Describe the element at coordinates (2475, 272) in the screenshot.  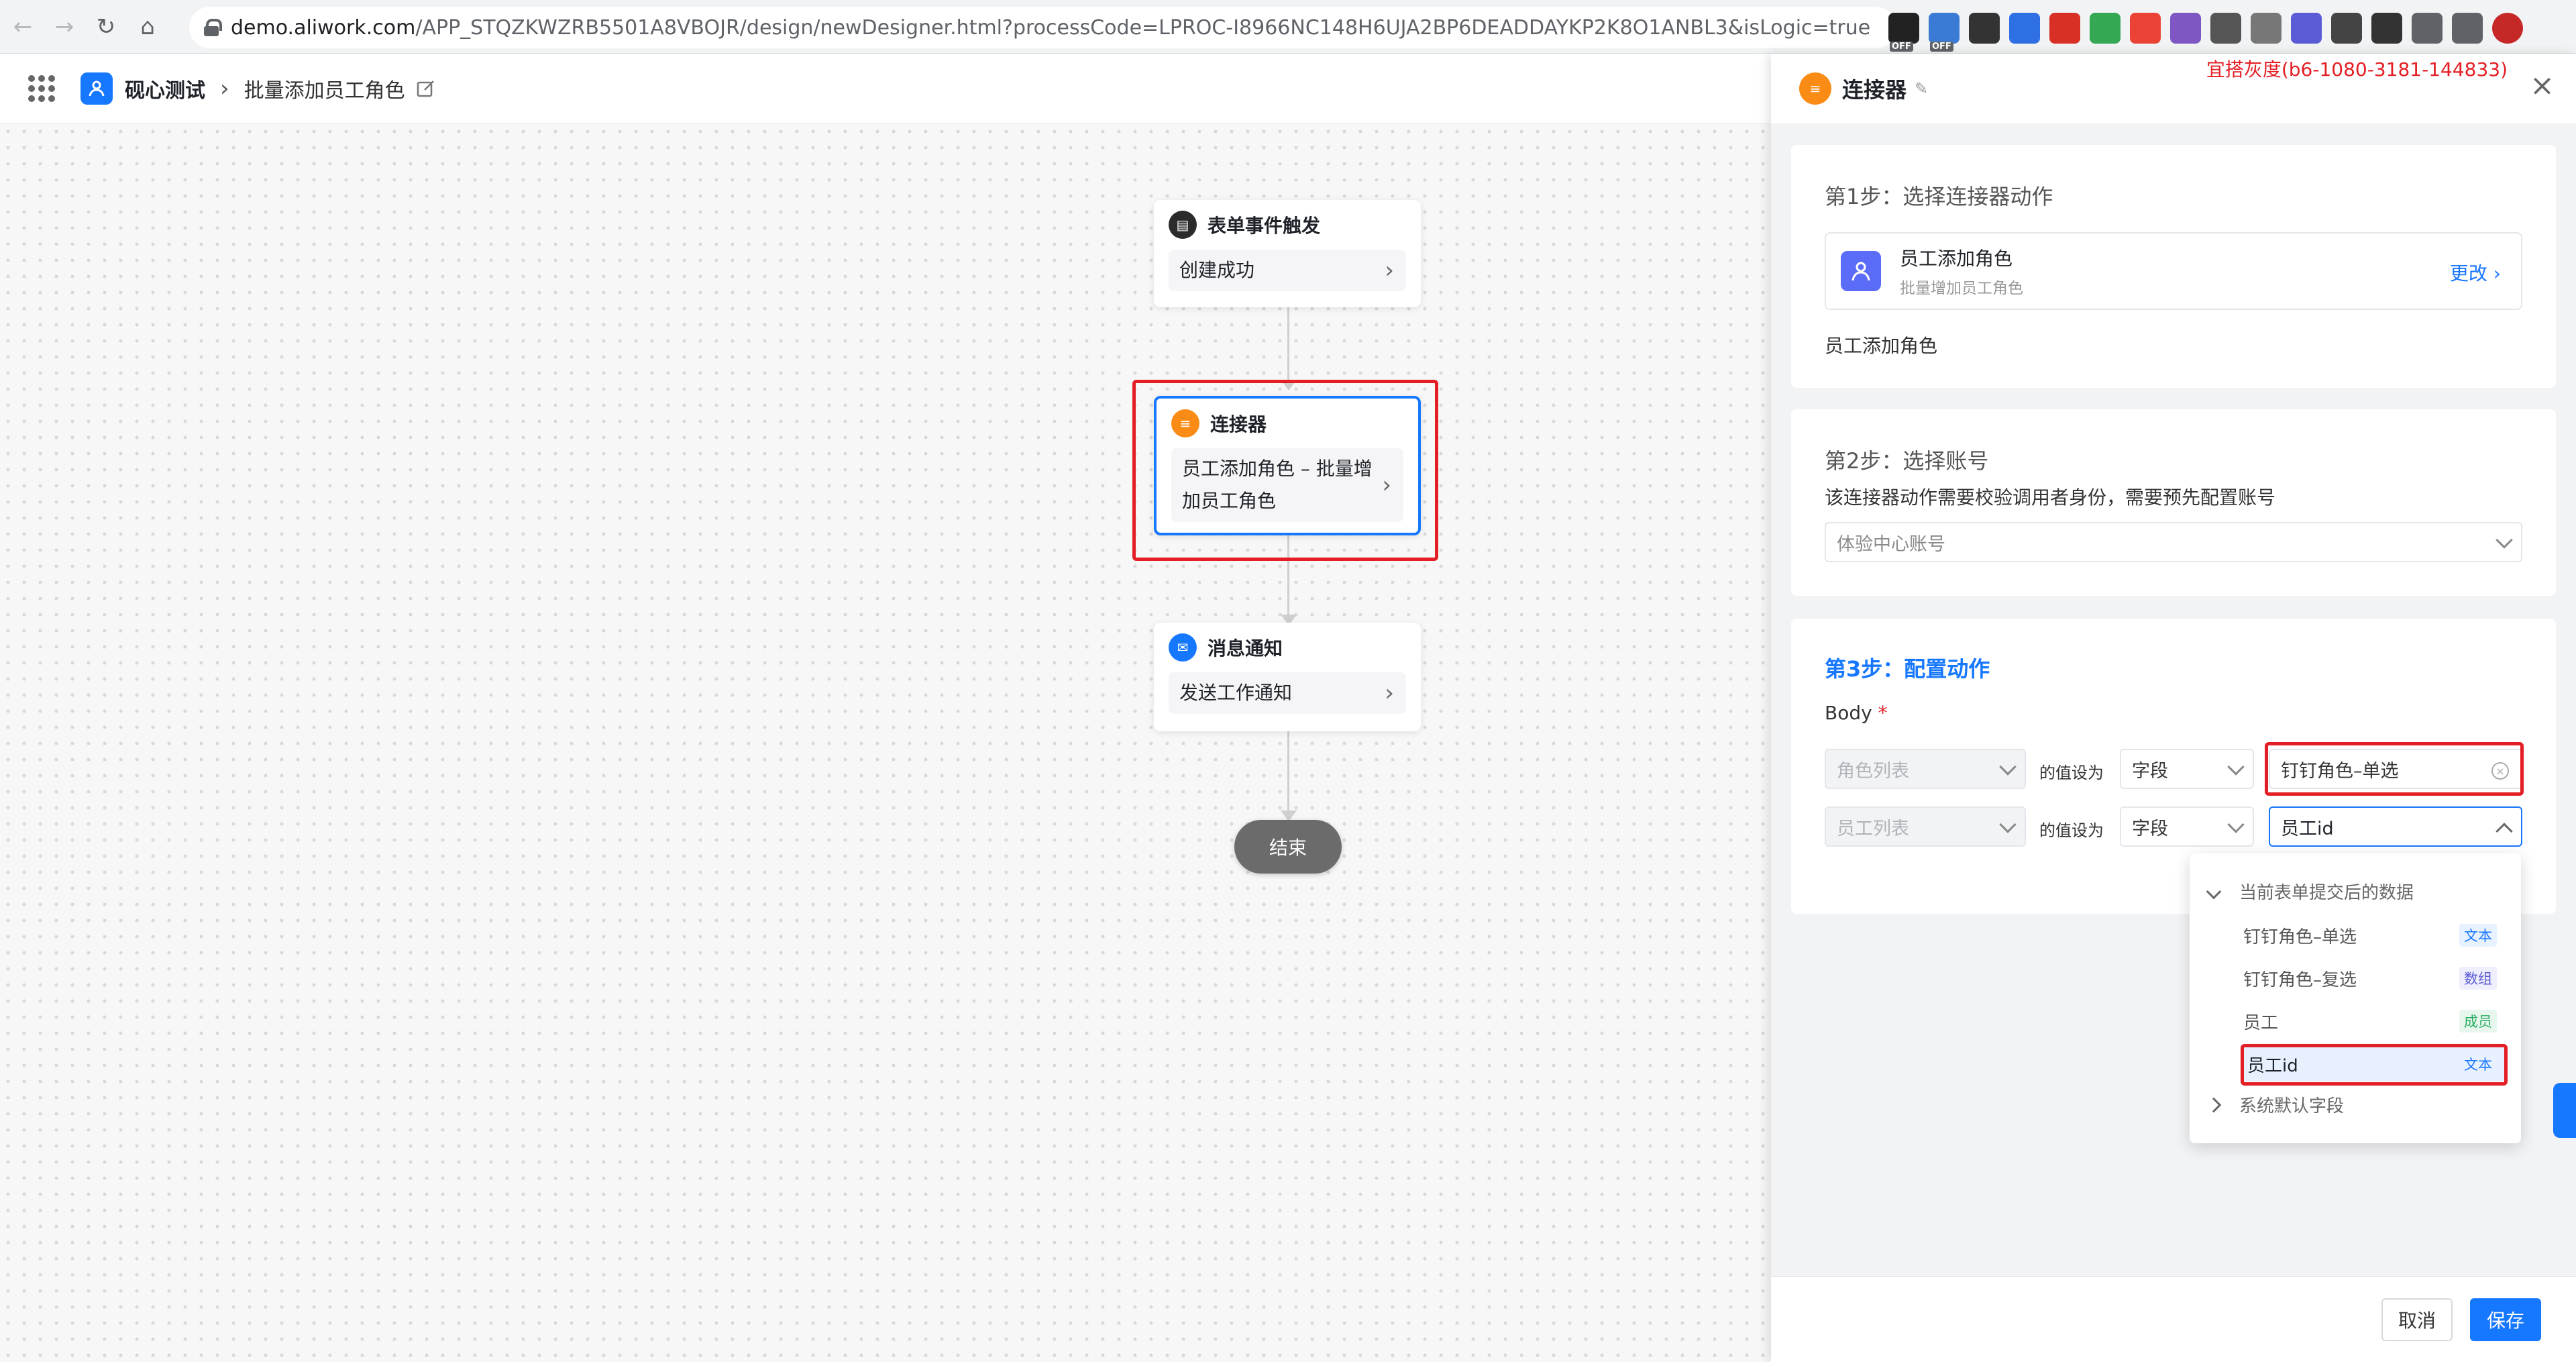
I see `change-link: 更改 ›` at that location.